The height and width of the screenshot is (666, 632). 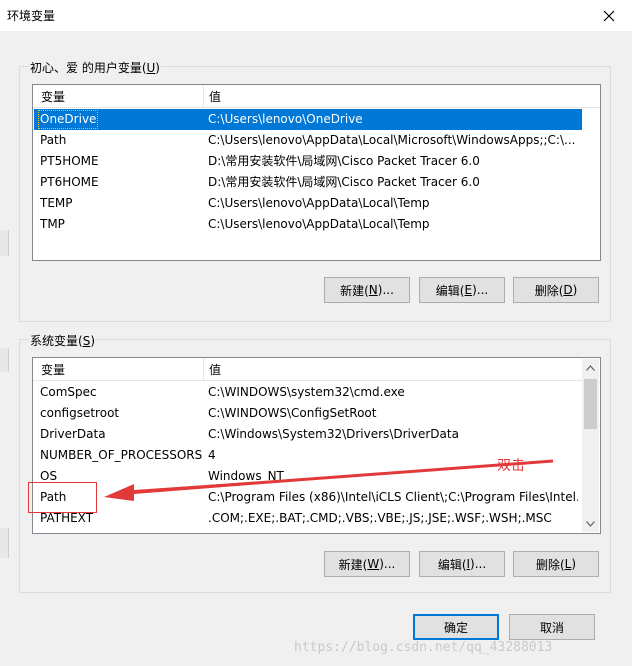 What do you see at coordinates (511, 466) in the screenshot?
I see `annotation-label: 双击` at bounding box center [511, 466].